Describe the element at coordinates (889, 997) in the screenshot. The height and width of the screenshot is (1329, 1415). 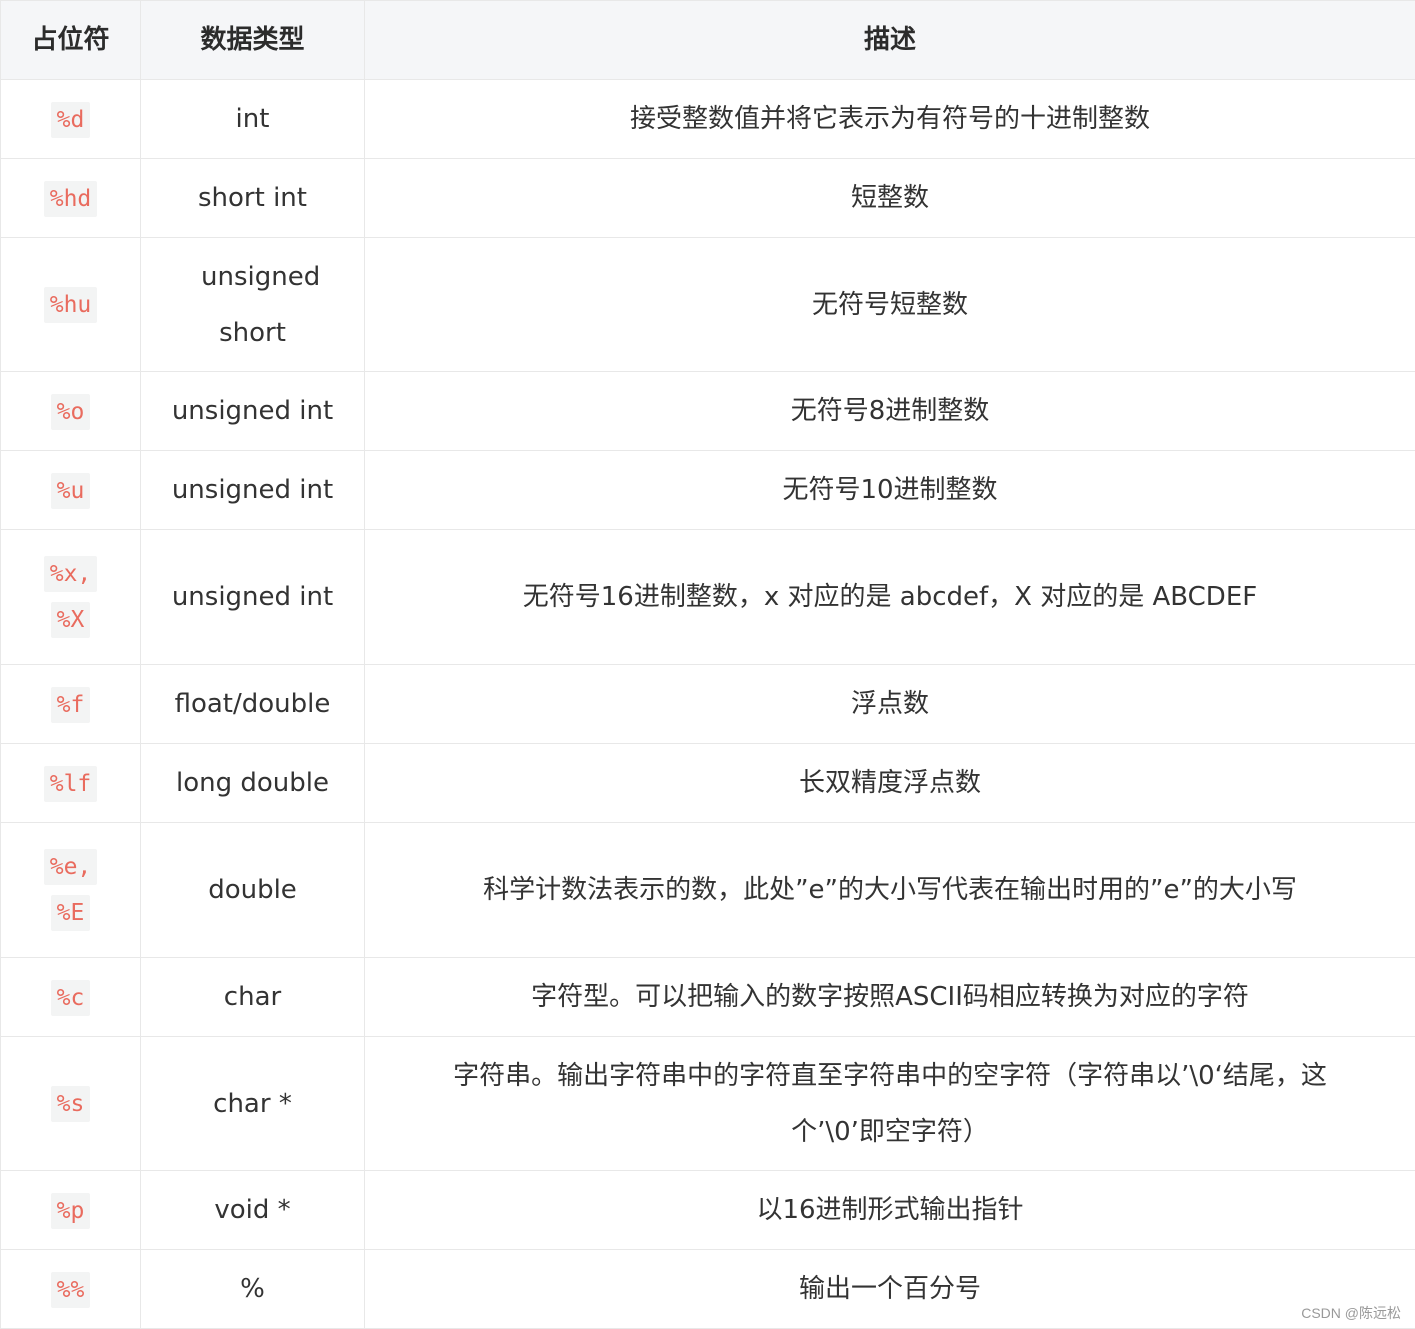
I see `description-cell: 字符型。可以把输入的数字按照ASCII码相应转换为对应的字符` at that location.